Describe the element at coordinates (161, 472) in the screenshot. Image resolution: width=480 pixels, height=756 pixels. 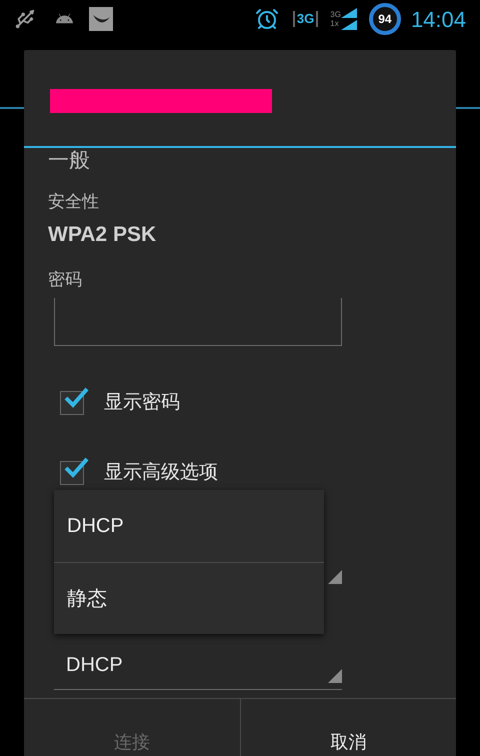
I see `checkbox-label: 显示高级选项` at that location.